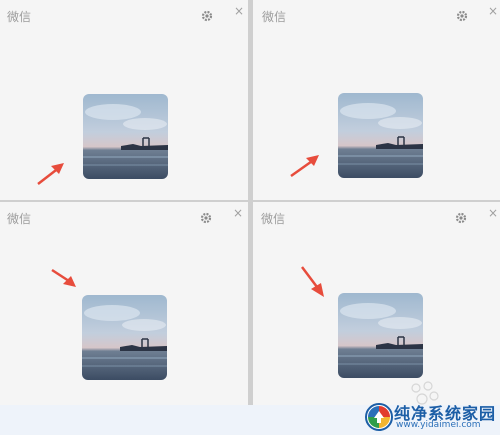 This screenshot has width=500, height=435. What do you see at coordinates (438, 425) in the screenshot?
I see `watermark-url: www.yidaimei.com` at bounding box center [438, 425].